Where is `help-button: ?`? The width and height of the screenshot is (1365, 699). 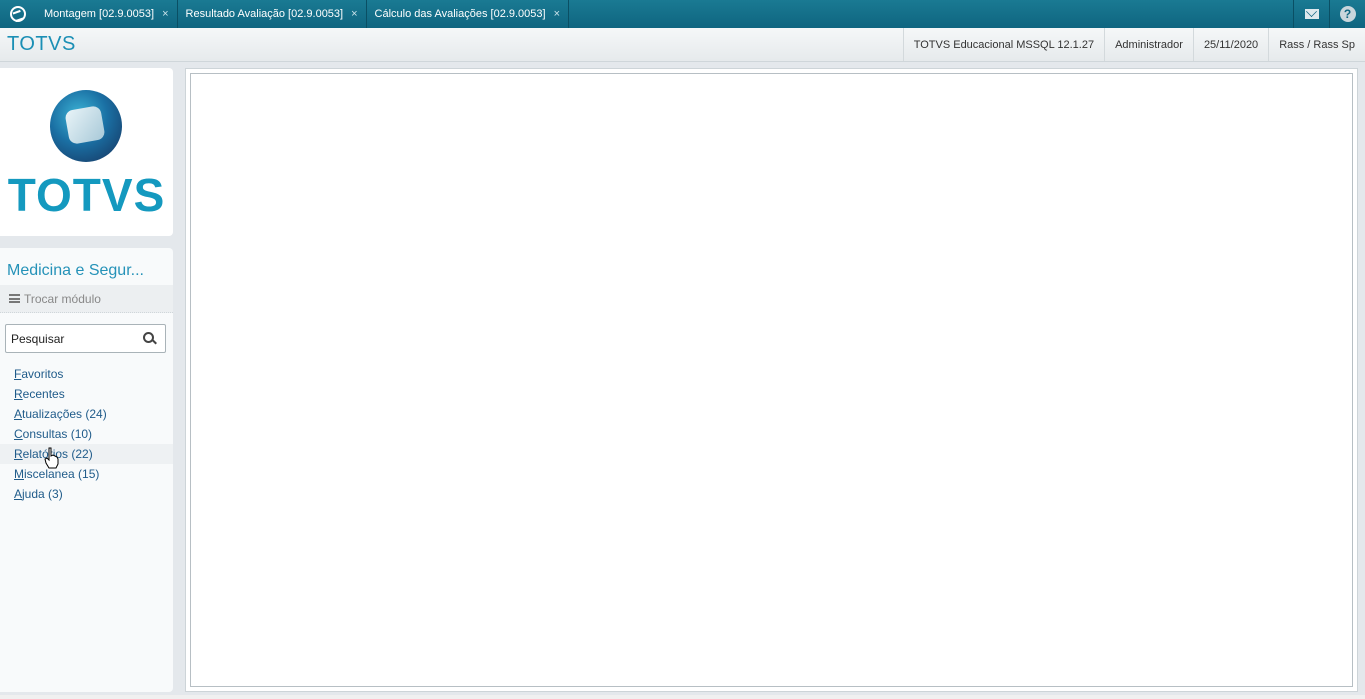
help-button: ? is located at coordinates (1347, 14).